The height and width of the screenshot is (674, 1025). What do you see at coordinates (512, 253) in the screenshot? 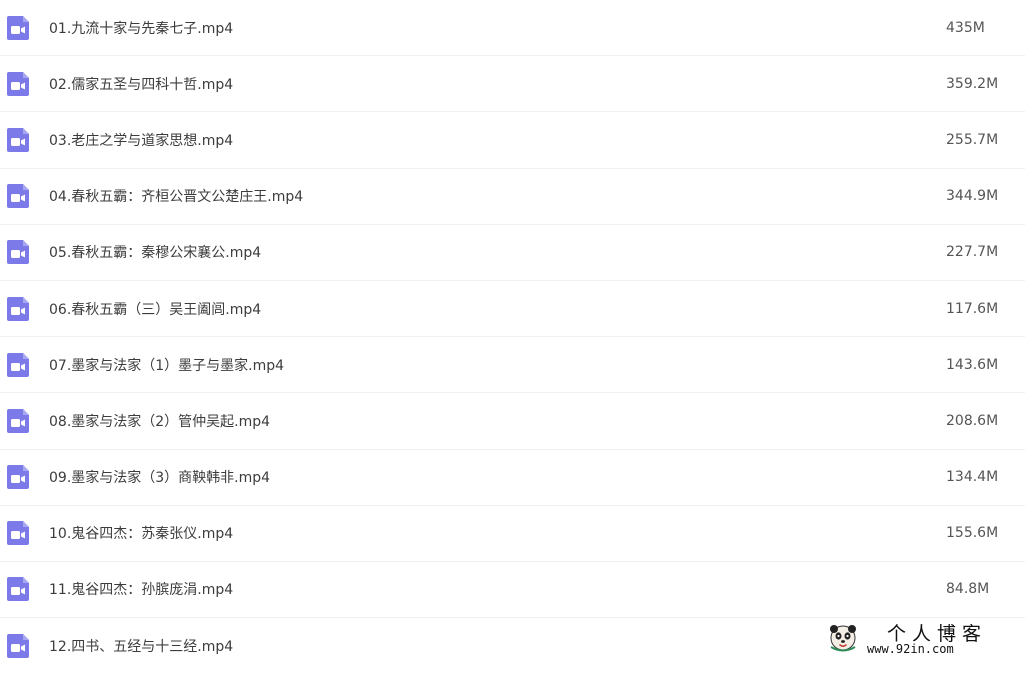
I see `file-row: 05.春秋五霸：秦穆公宋襄公.mp4 227.7M` at bounding box center [512, 253].